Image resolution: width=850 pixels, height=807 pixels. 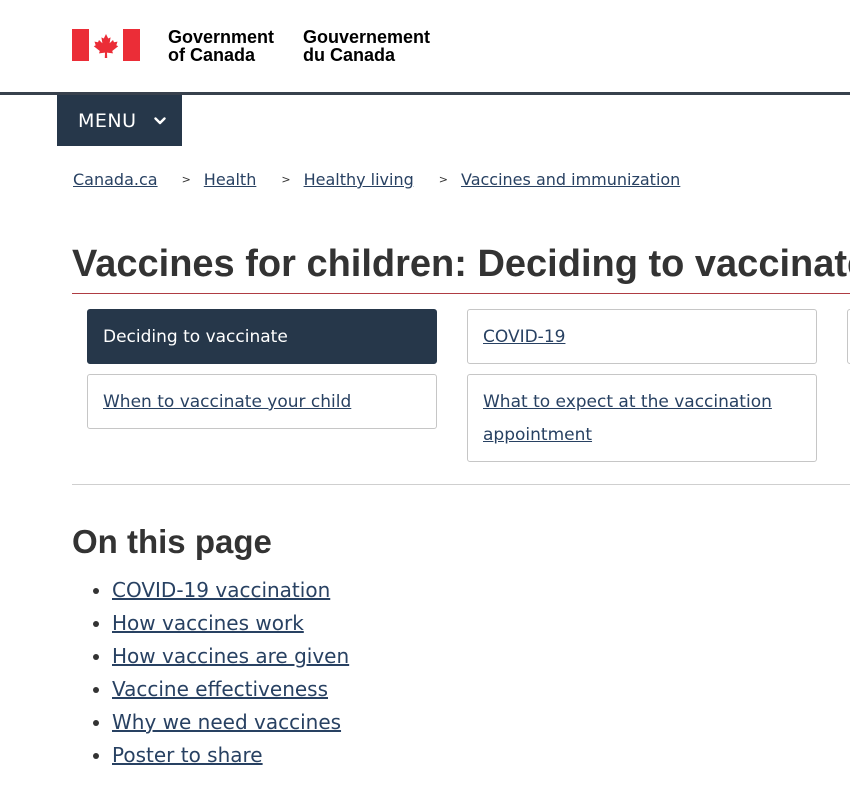 What do you see at coordinates (208, 623) in the screenshot?
I see `toc-link-how-vaccines-work: How vaccines work` at bounding box center [208, 623].